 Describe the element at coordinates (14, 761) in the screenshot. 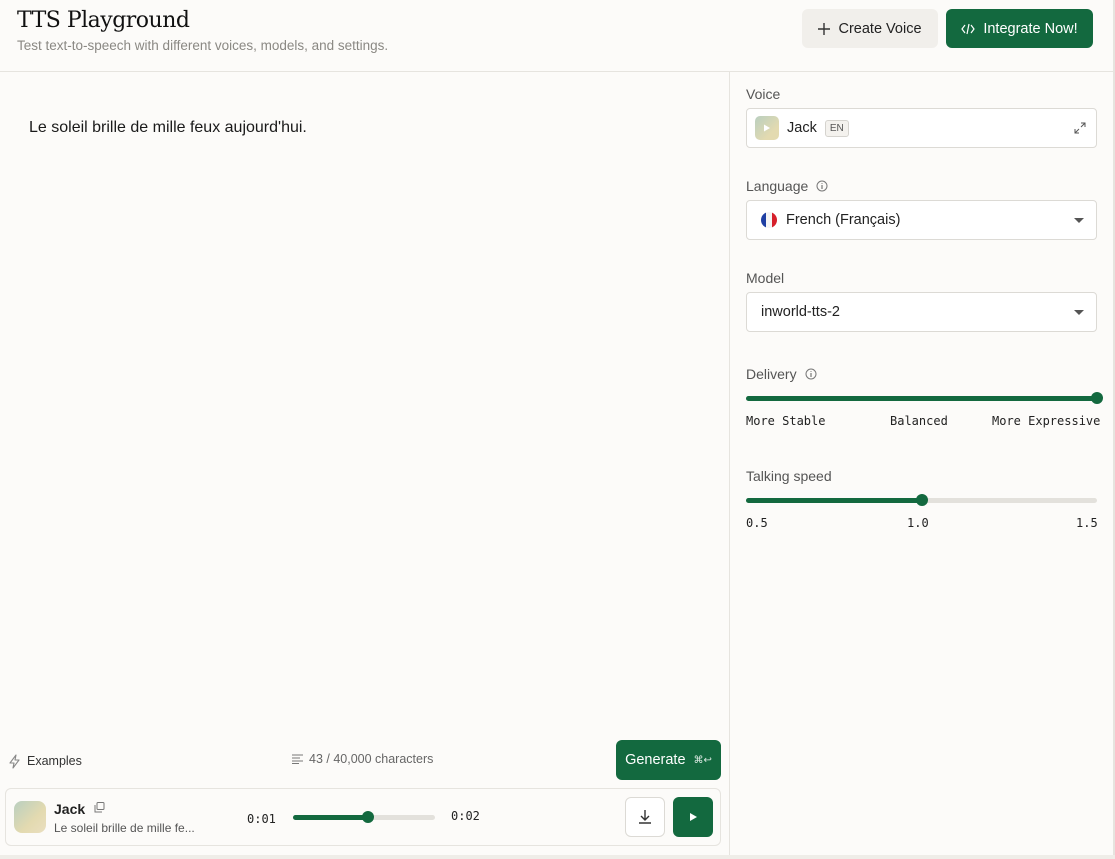

I see `lightning-icon` at that location.